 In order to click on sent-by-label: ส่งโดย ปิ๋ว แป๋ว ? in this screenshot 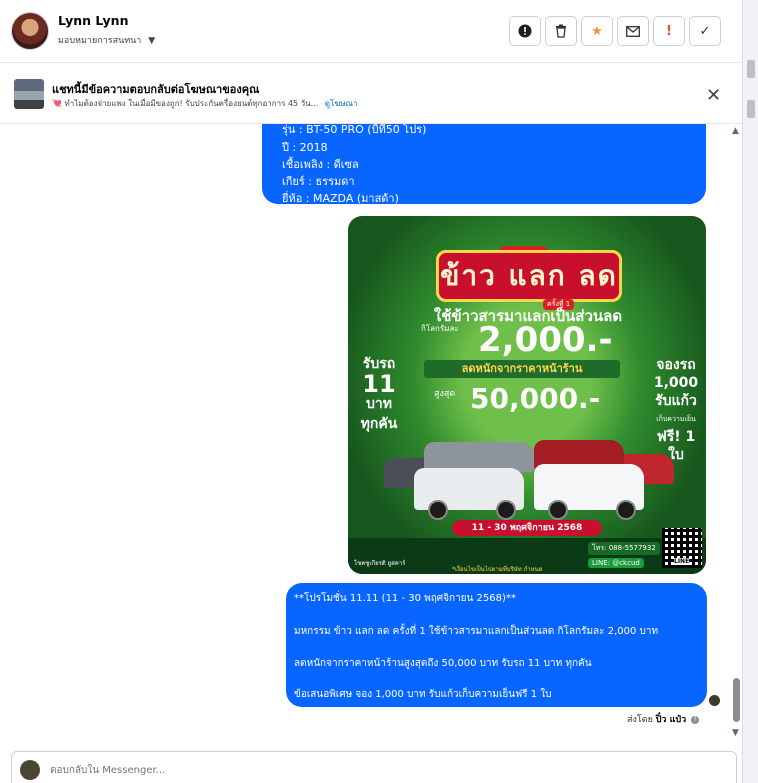, I will do `click(663, 719)`.